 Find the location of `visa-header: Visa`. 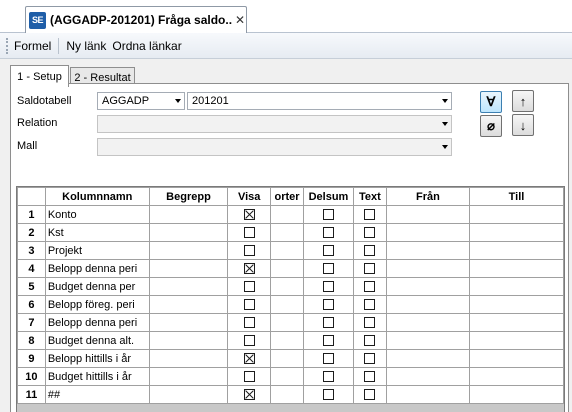

visa-header: Visa is located at coordinates (249, 196).